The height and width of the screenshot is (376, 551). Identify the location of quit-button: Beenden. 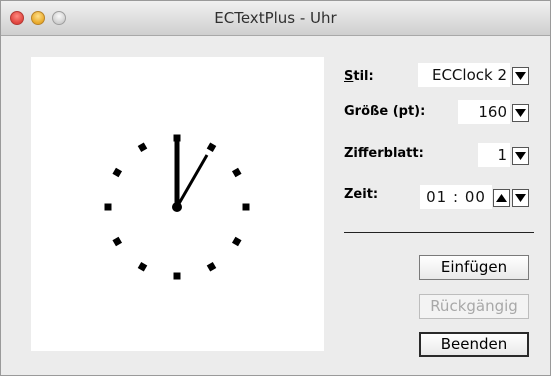
(474, 344).